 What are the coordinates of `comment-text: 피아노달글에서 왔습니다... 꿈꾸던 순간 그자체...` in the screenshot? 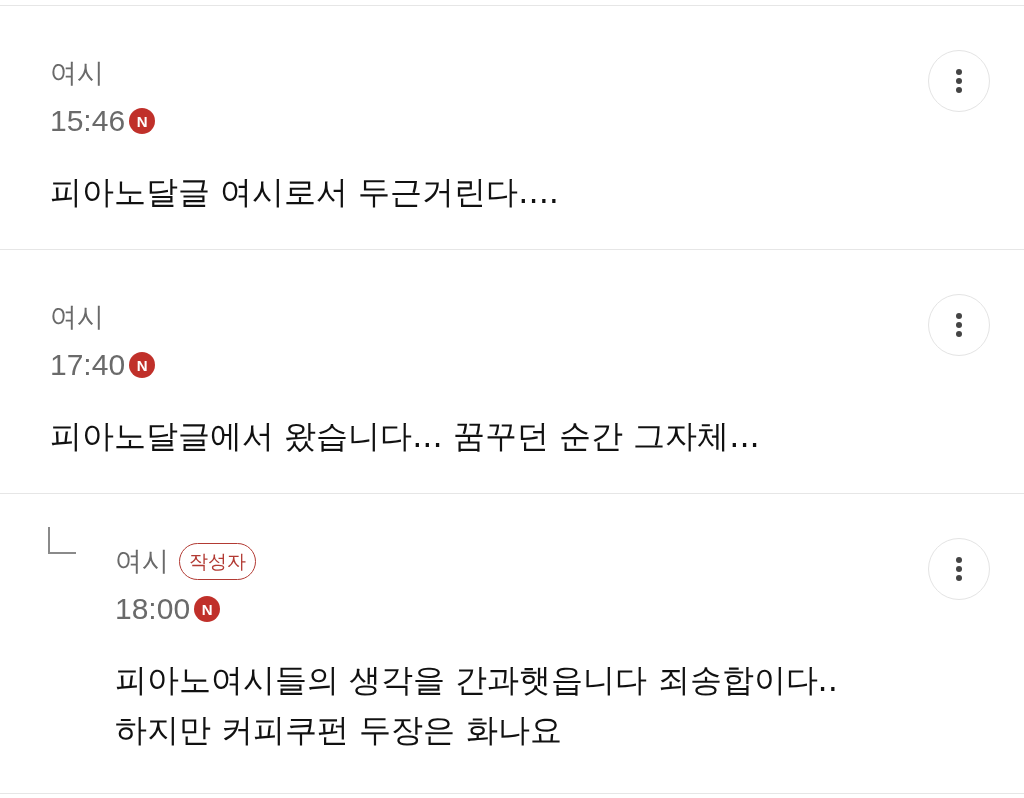 It's located at (405, 436).